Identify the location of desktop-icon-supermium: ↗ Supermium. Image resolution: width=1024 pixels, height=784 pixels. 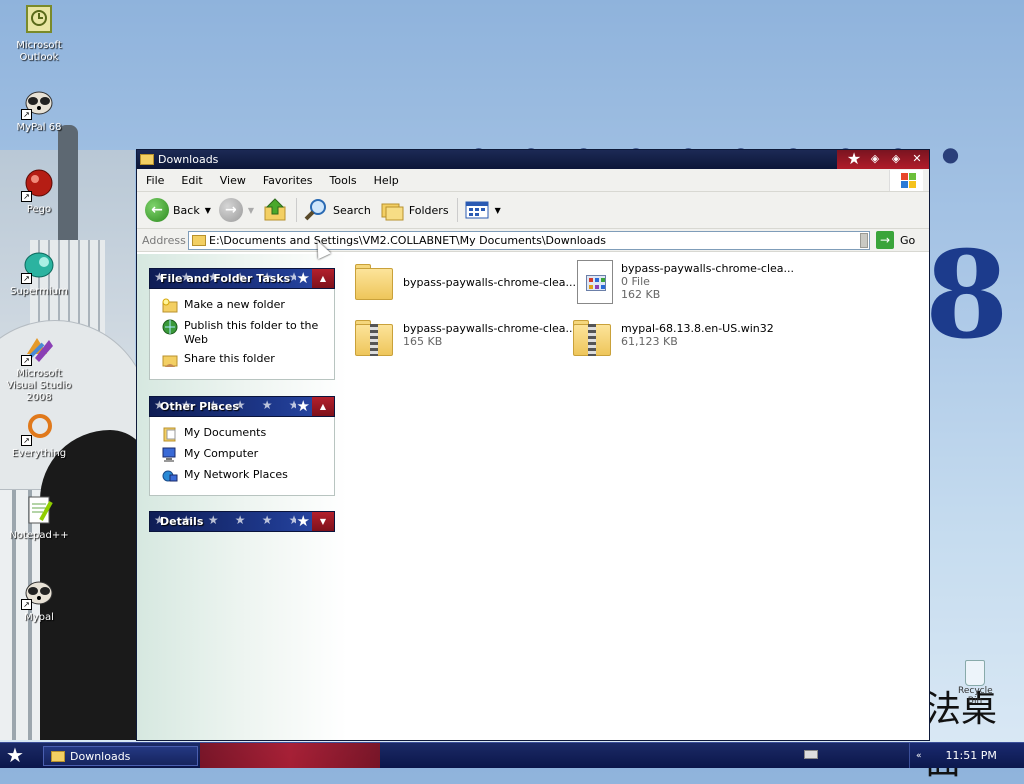
(39, 274).